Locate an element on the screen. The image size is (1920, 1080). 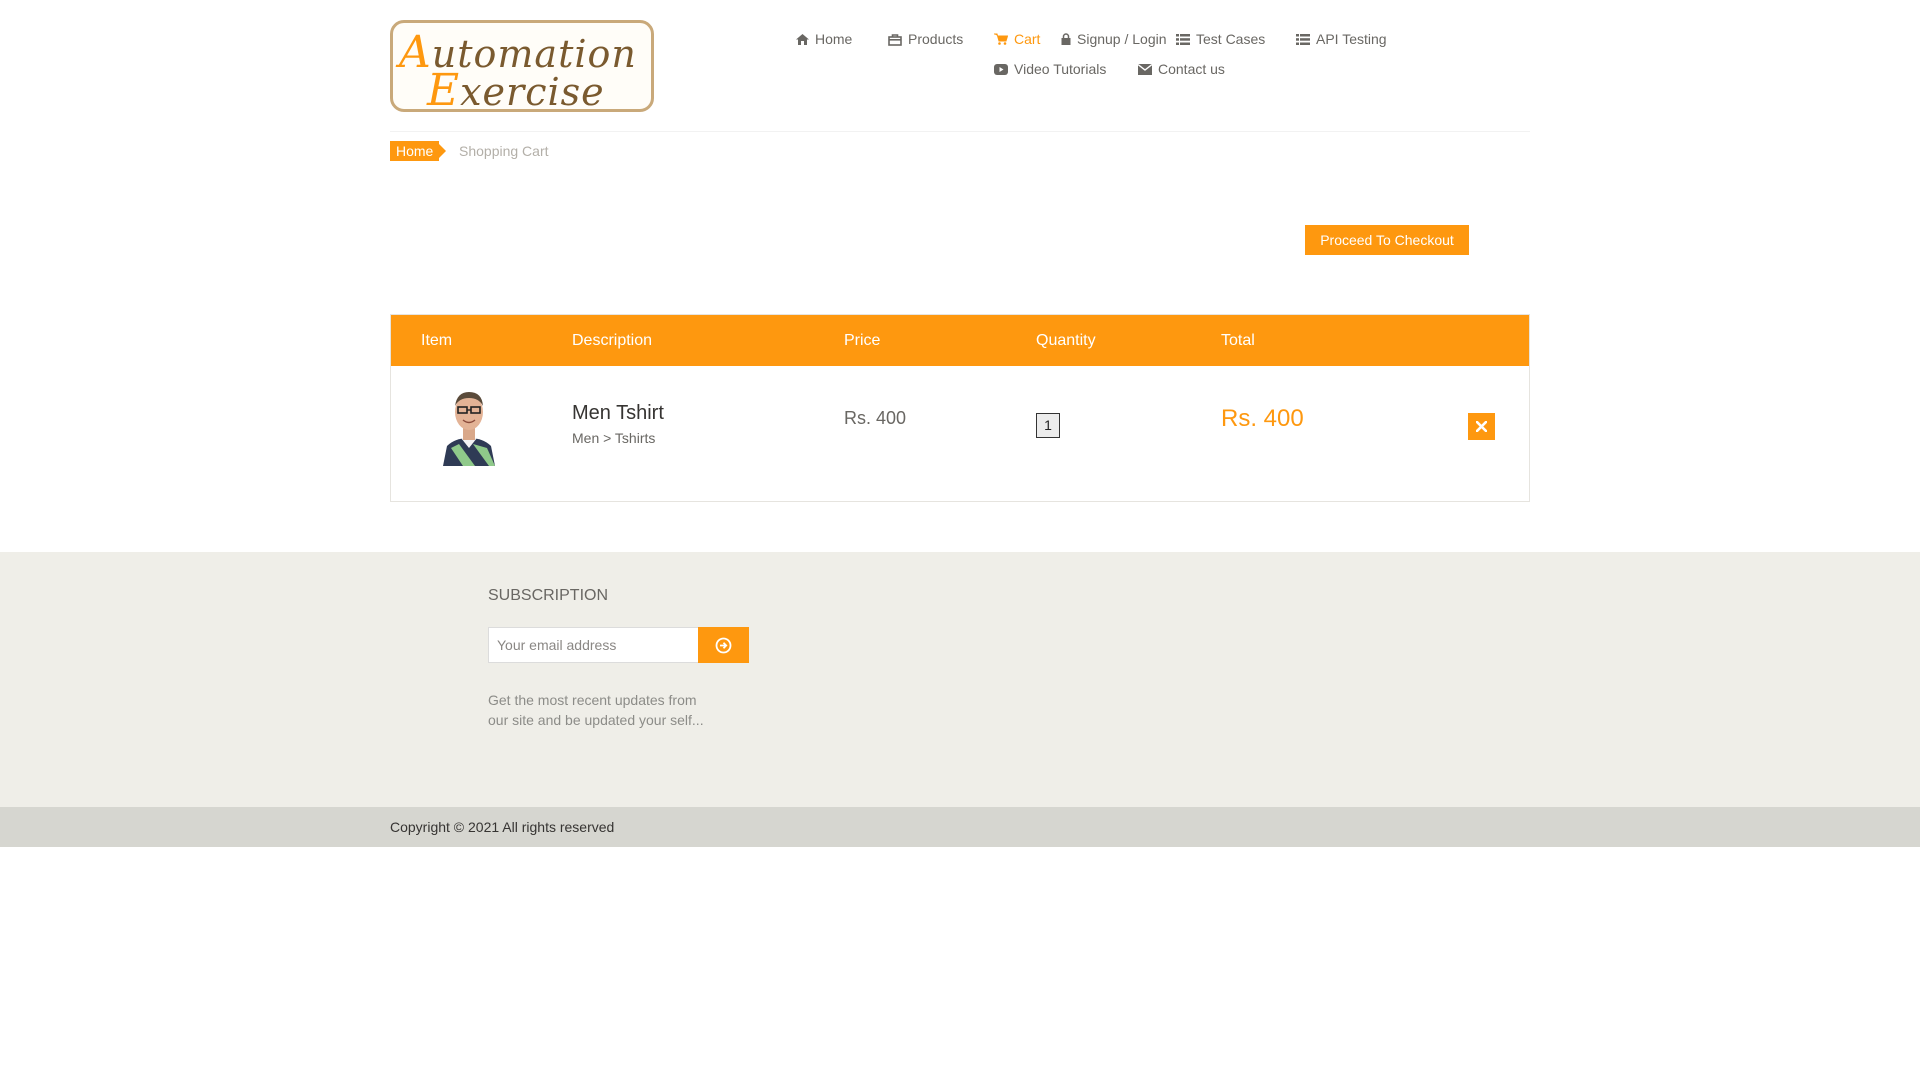
column-header-total: Total is located at coordinates (1238, 340).